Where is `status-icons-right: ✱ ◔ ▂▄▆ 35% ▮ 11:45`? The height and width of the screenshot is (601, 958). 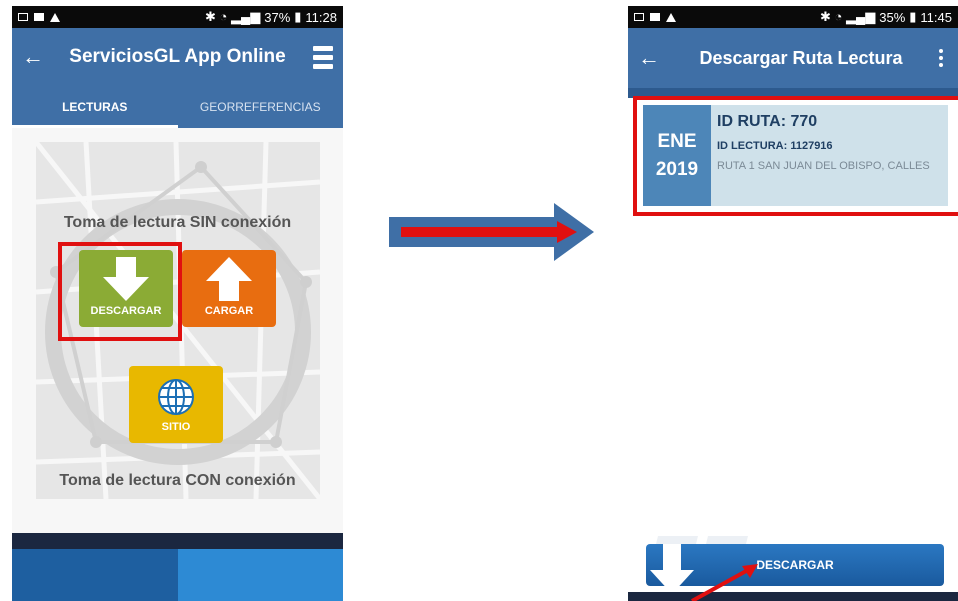
status-icons-right: ✱ ◔ ▂▄▆ 35% ▮ 11:45 is located at coordinates (886, 17).